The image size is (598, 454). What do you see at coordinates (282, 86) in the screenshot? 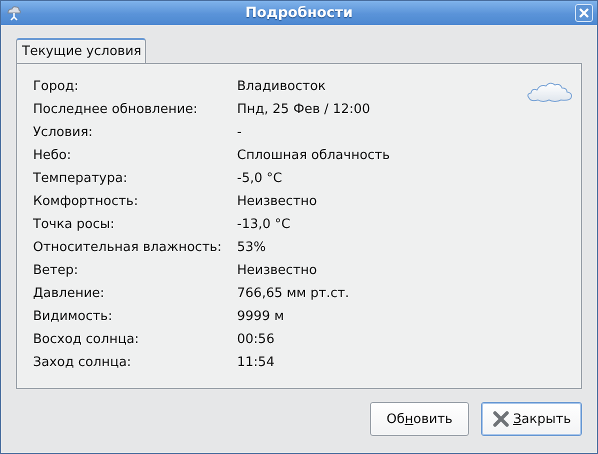
I see `field-value: Владивосток` at bounding box center [282, 86].